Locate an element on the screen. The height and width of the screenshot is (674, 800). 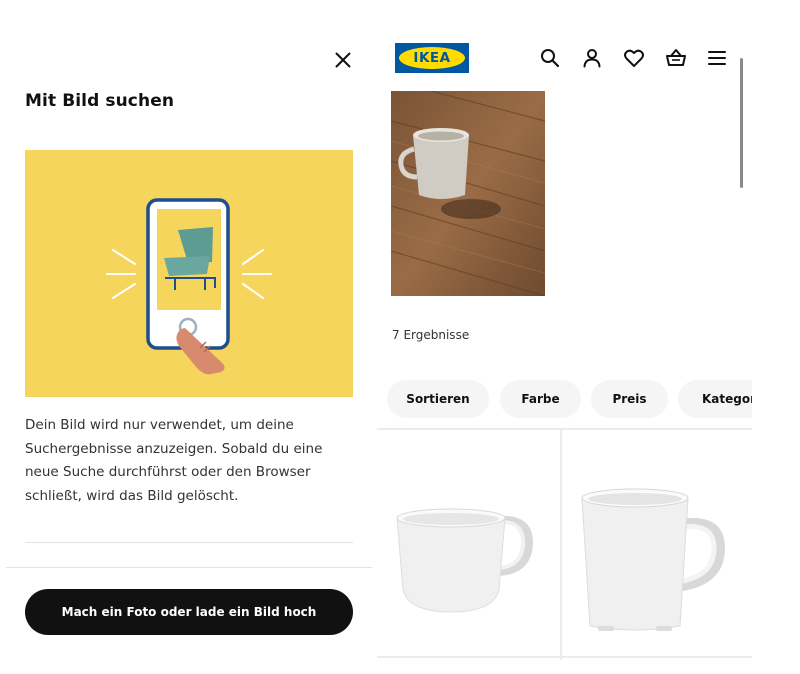
logo-text: IKEA is located at coordinates (432, 58).